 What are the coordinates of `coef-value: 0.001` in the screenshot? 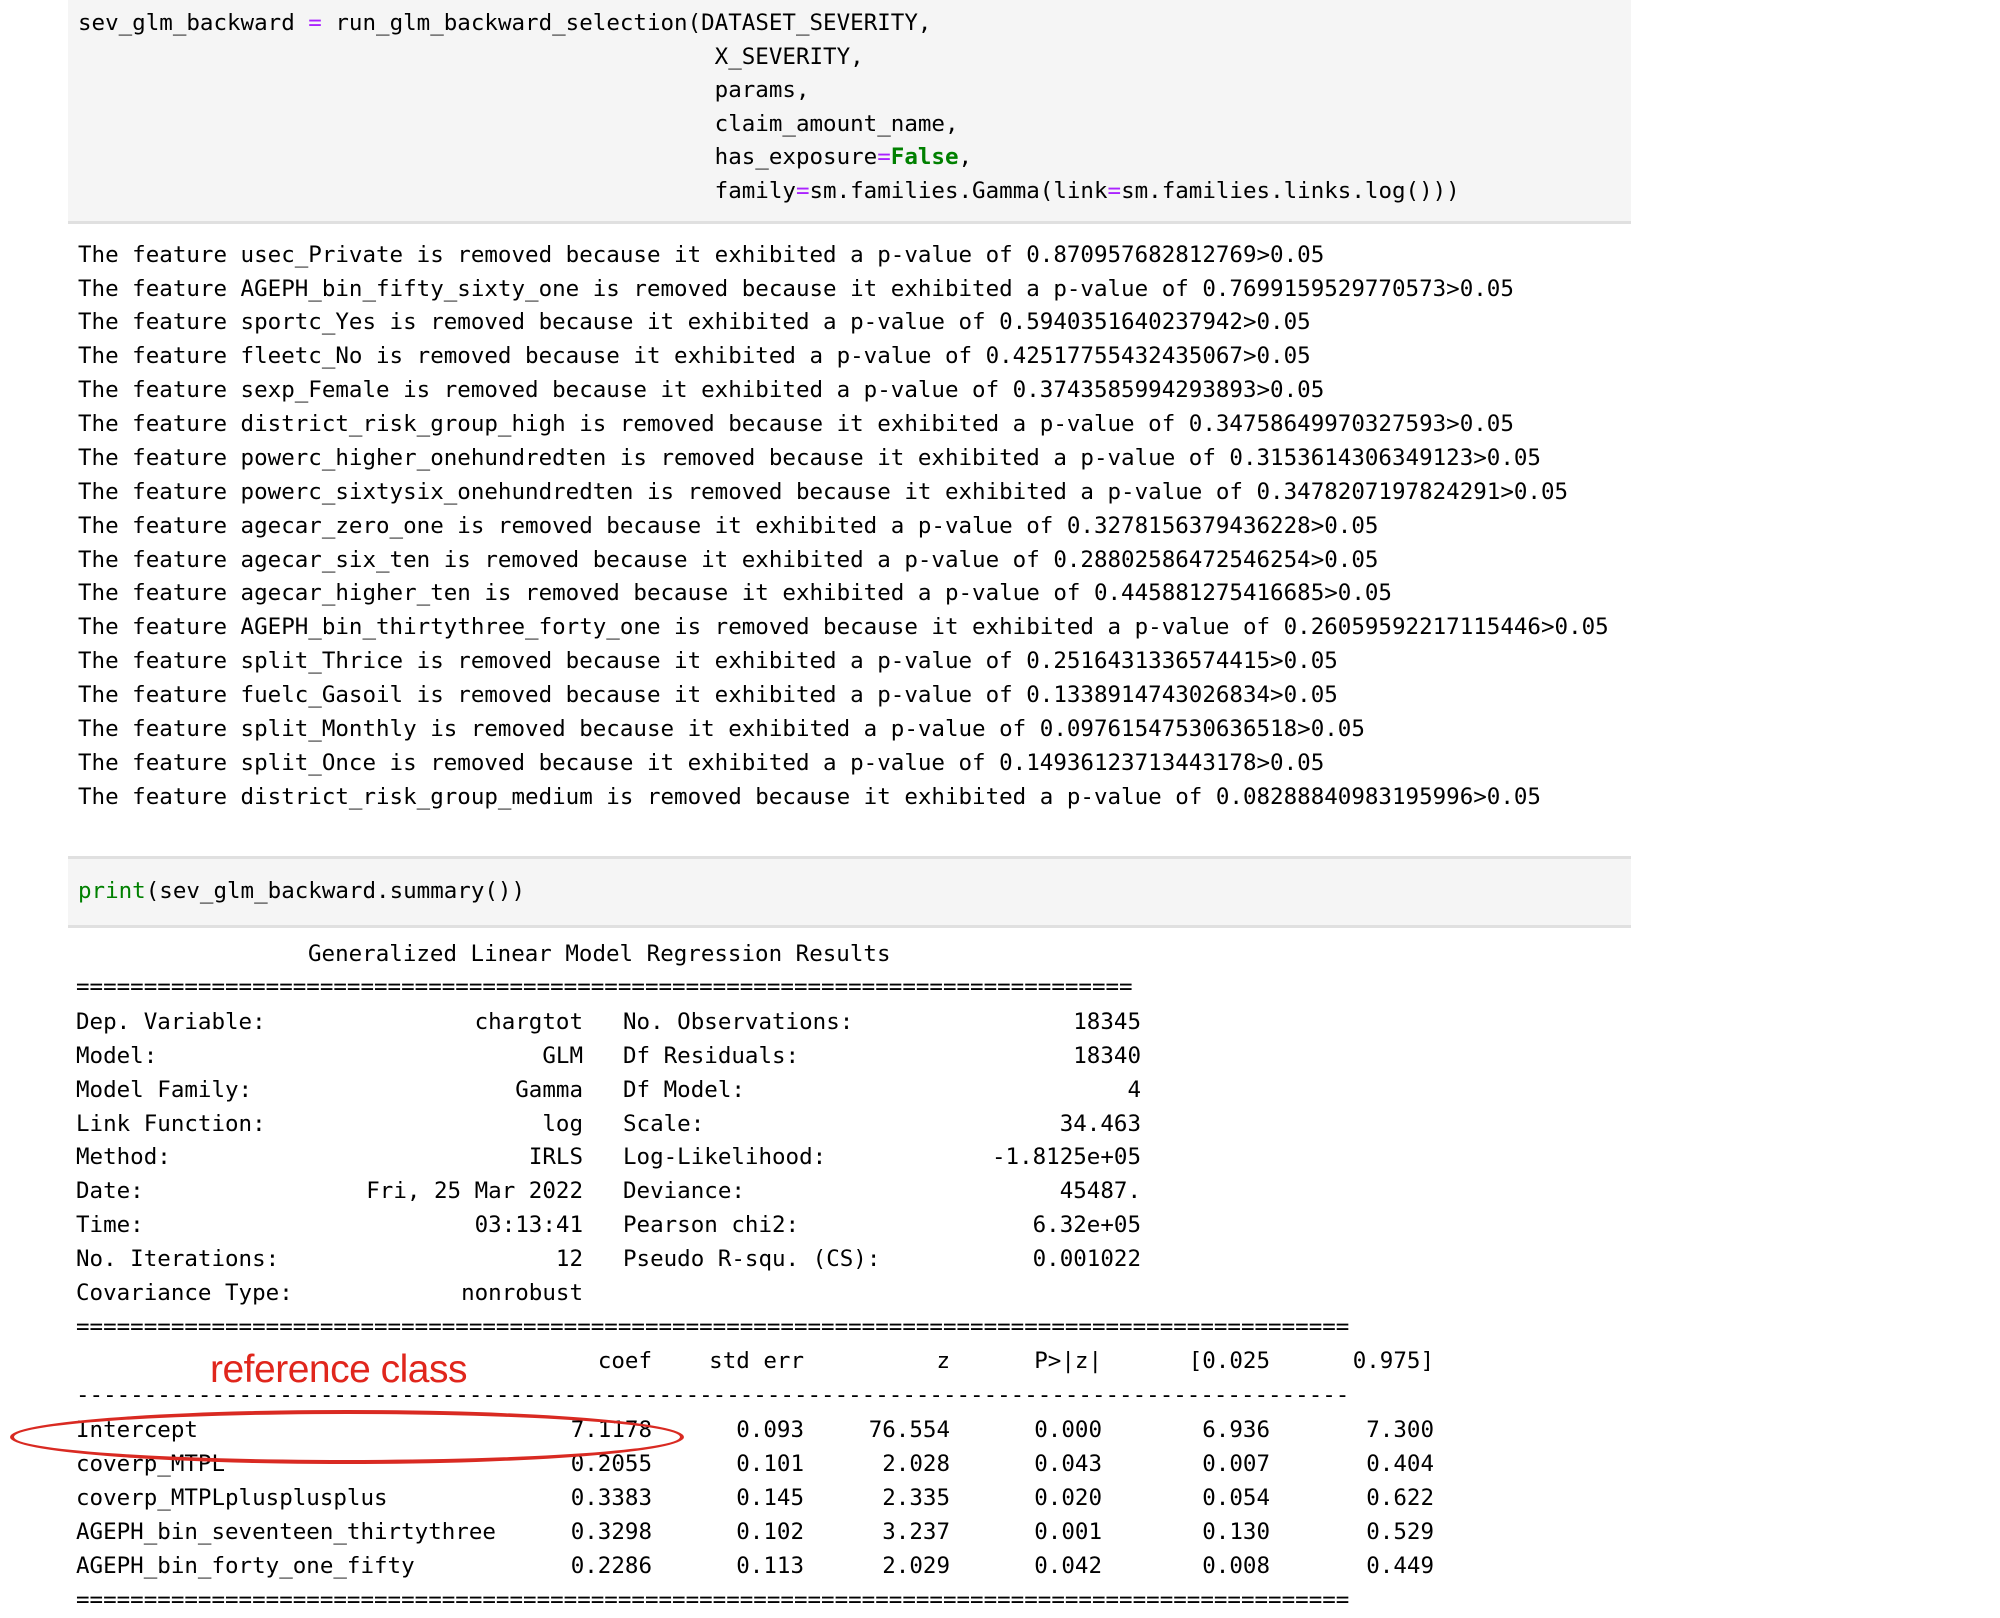 It's located at (1068, 1532).